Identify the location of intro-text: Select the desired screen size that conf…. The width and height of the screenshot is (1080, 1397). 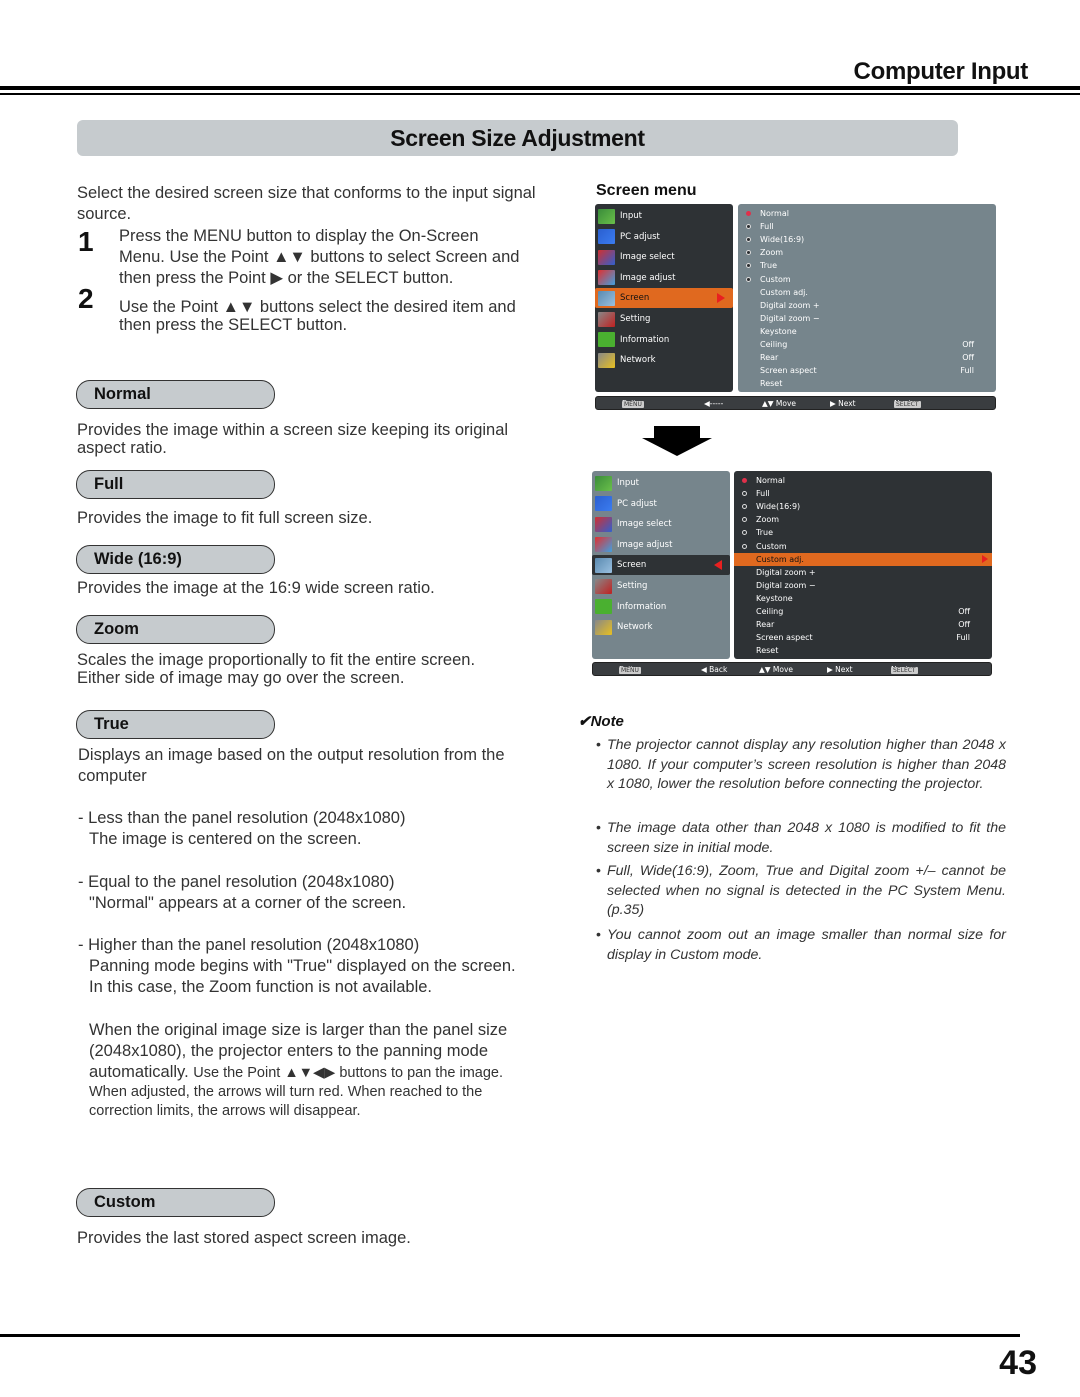
(306, 204).